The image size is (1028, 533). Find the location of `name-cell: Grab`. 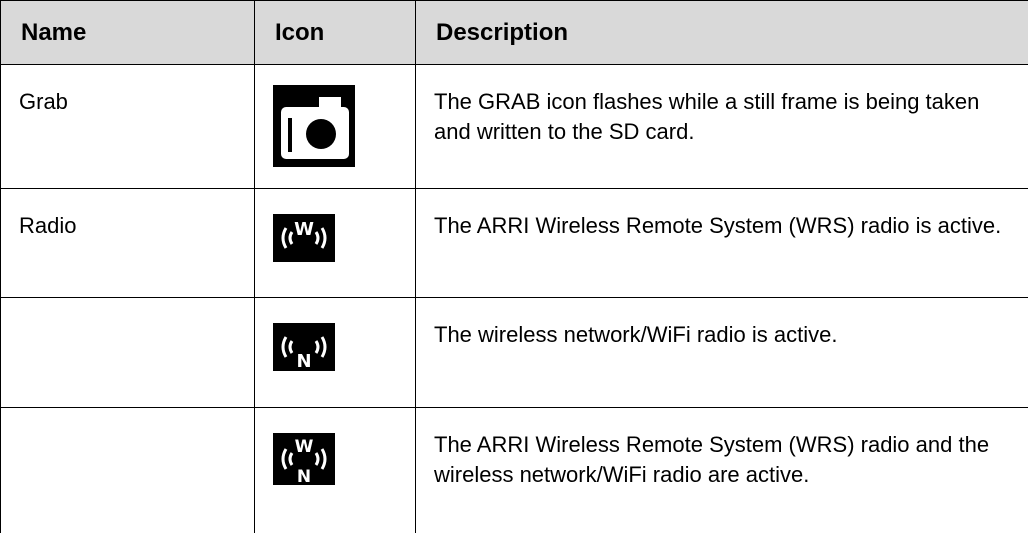

name-cell: Grab is located at coordinates (128, 127).